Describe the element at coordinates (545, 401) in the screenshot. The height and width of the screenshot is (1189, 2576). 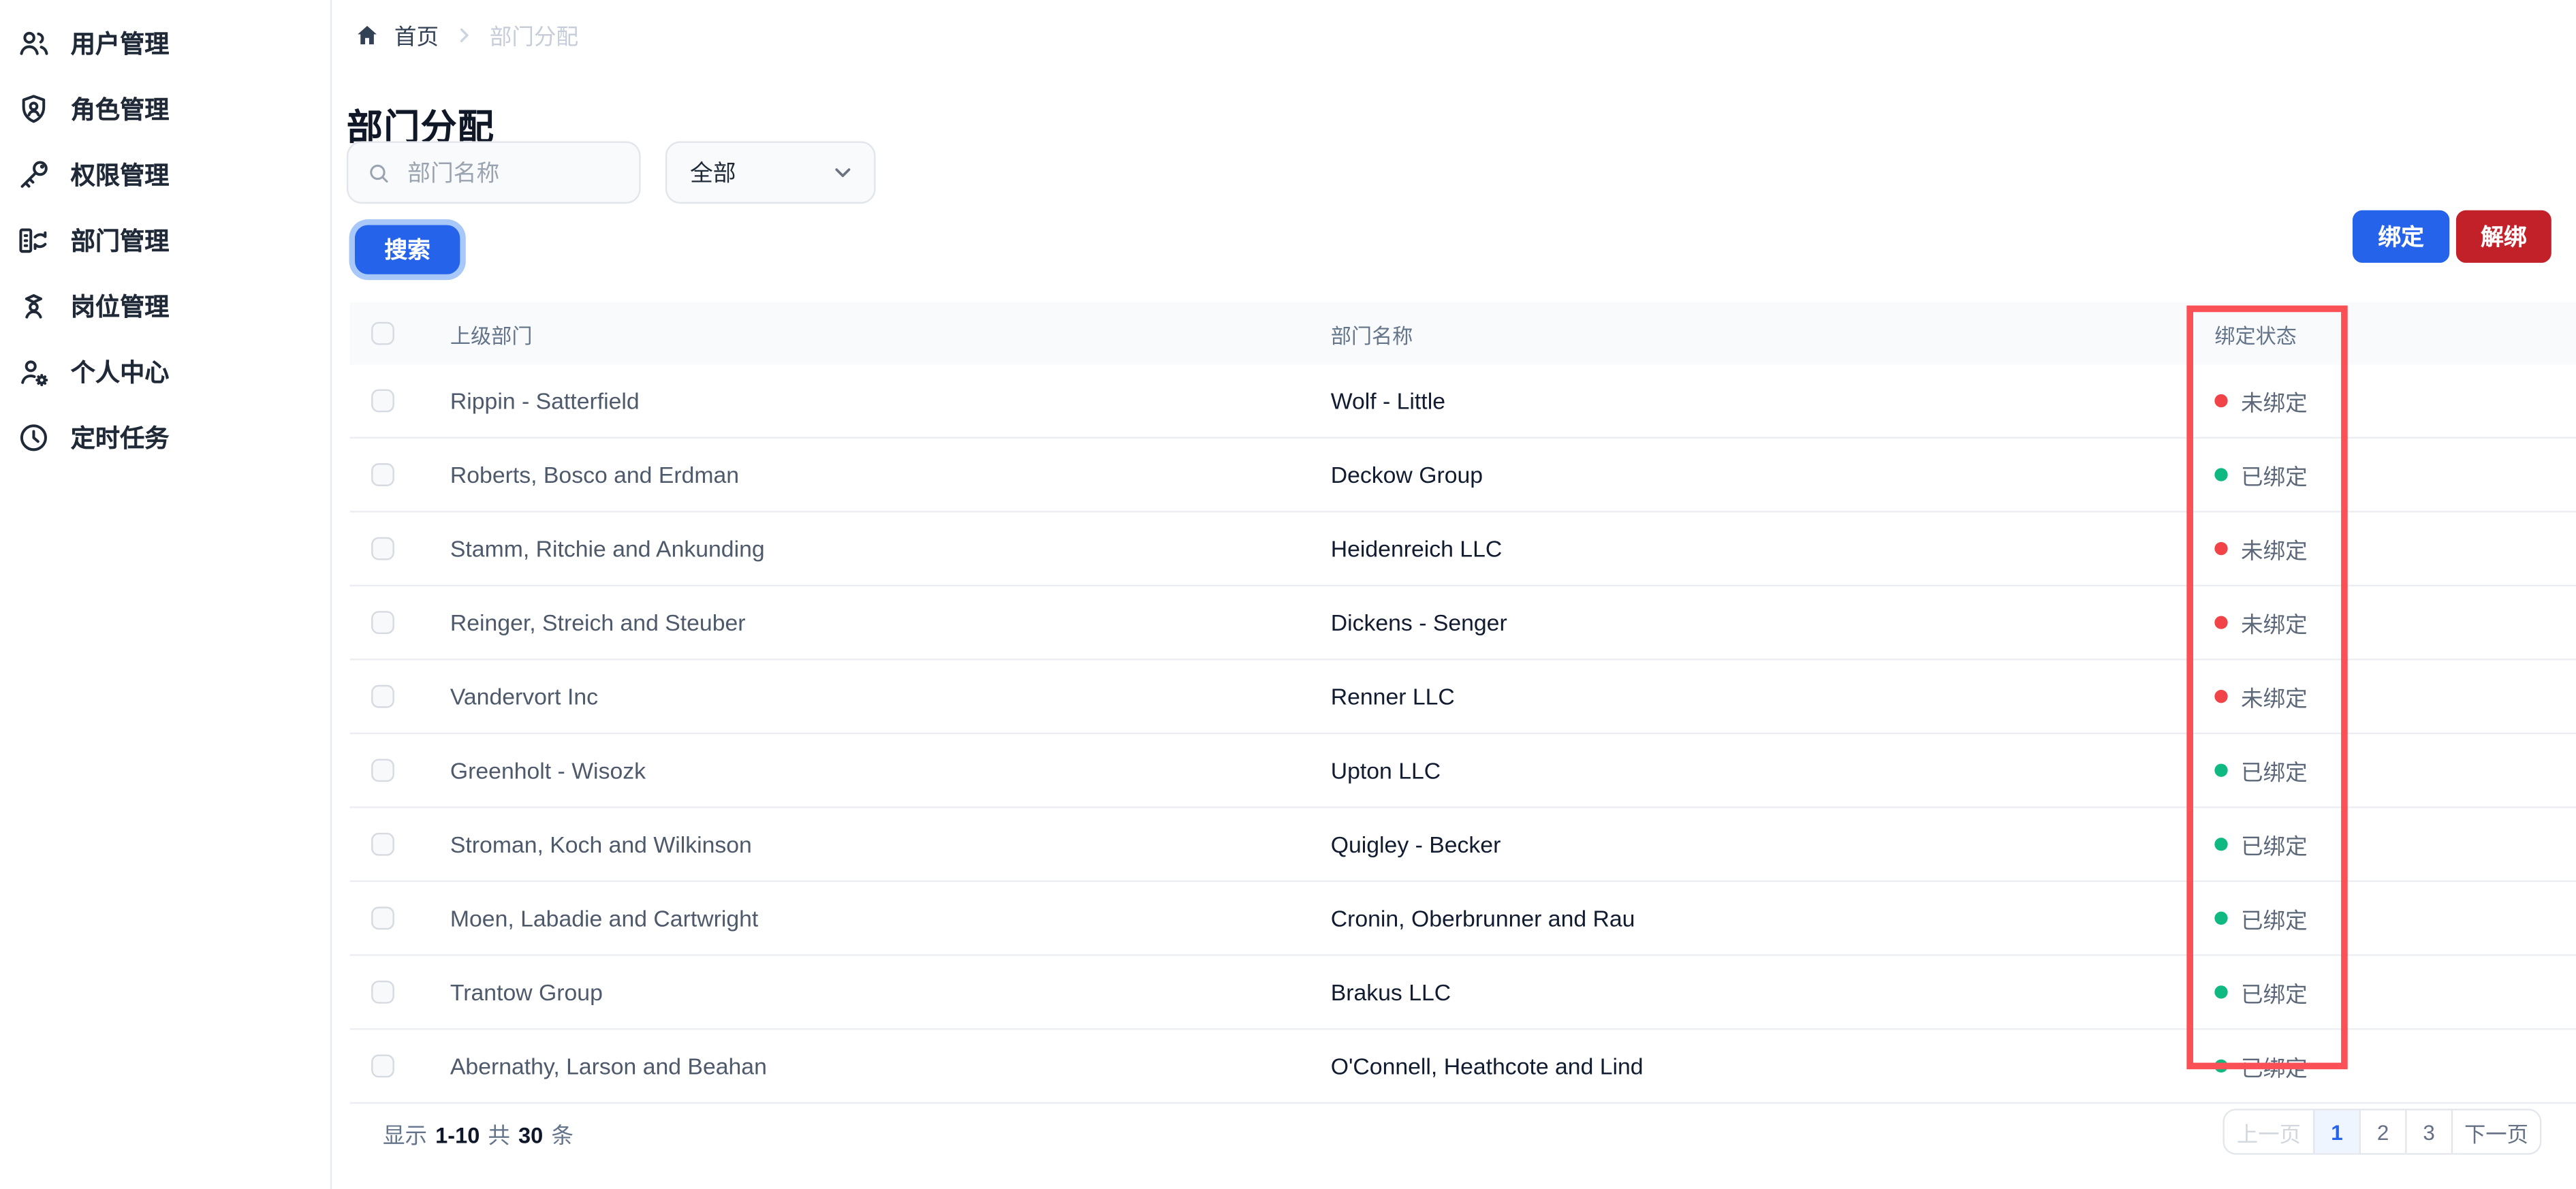
I see `parent-department-cell: Rippin - Satterfield` at that location.